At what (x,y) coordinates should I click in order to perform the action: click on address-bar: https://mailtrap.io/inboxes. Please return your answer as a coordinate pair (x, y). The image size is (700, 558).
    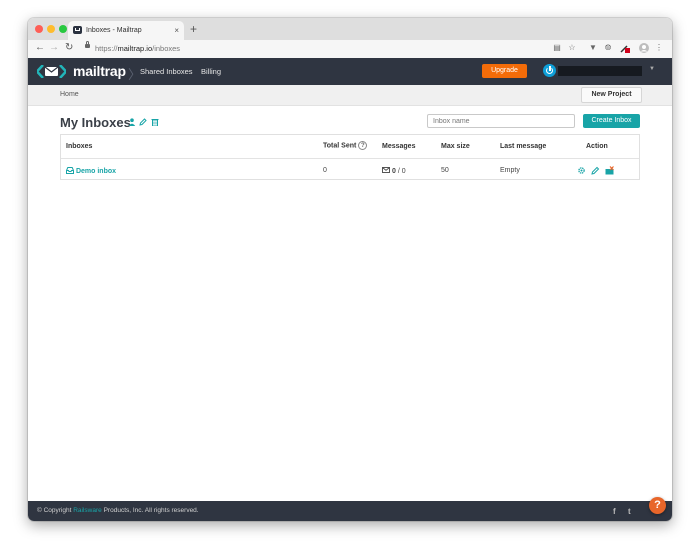
    Looking at the image, I should click on (321, 48).